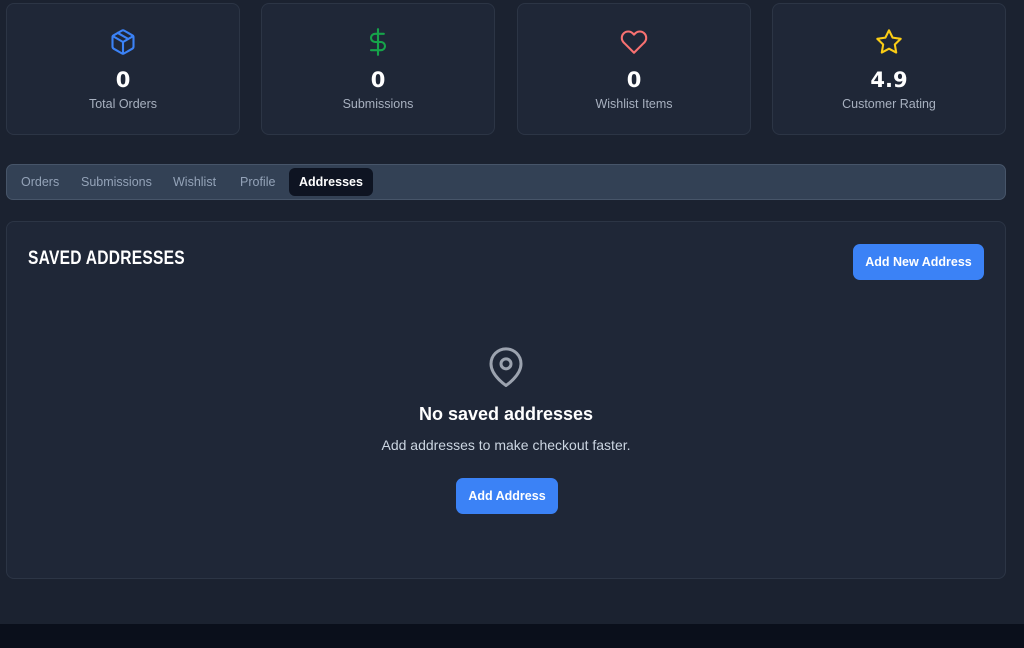 The width and height of the screenshot is (1024, 648). I want to click on stat-card-total-orders: 0 Total Orders, so click(123, 69).